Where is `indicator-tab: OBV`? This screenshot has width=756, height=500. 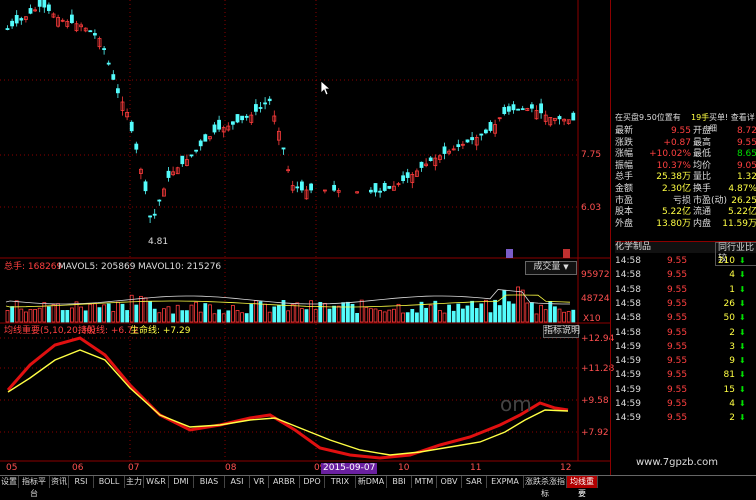 indicator-tab: OBV is located at coordinates (449, 482).